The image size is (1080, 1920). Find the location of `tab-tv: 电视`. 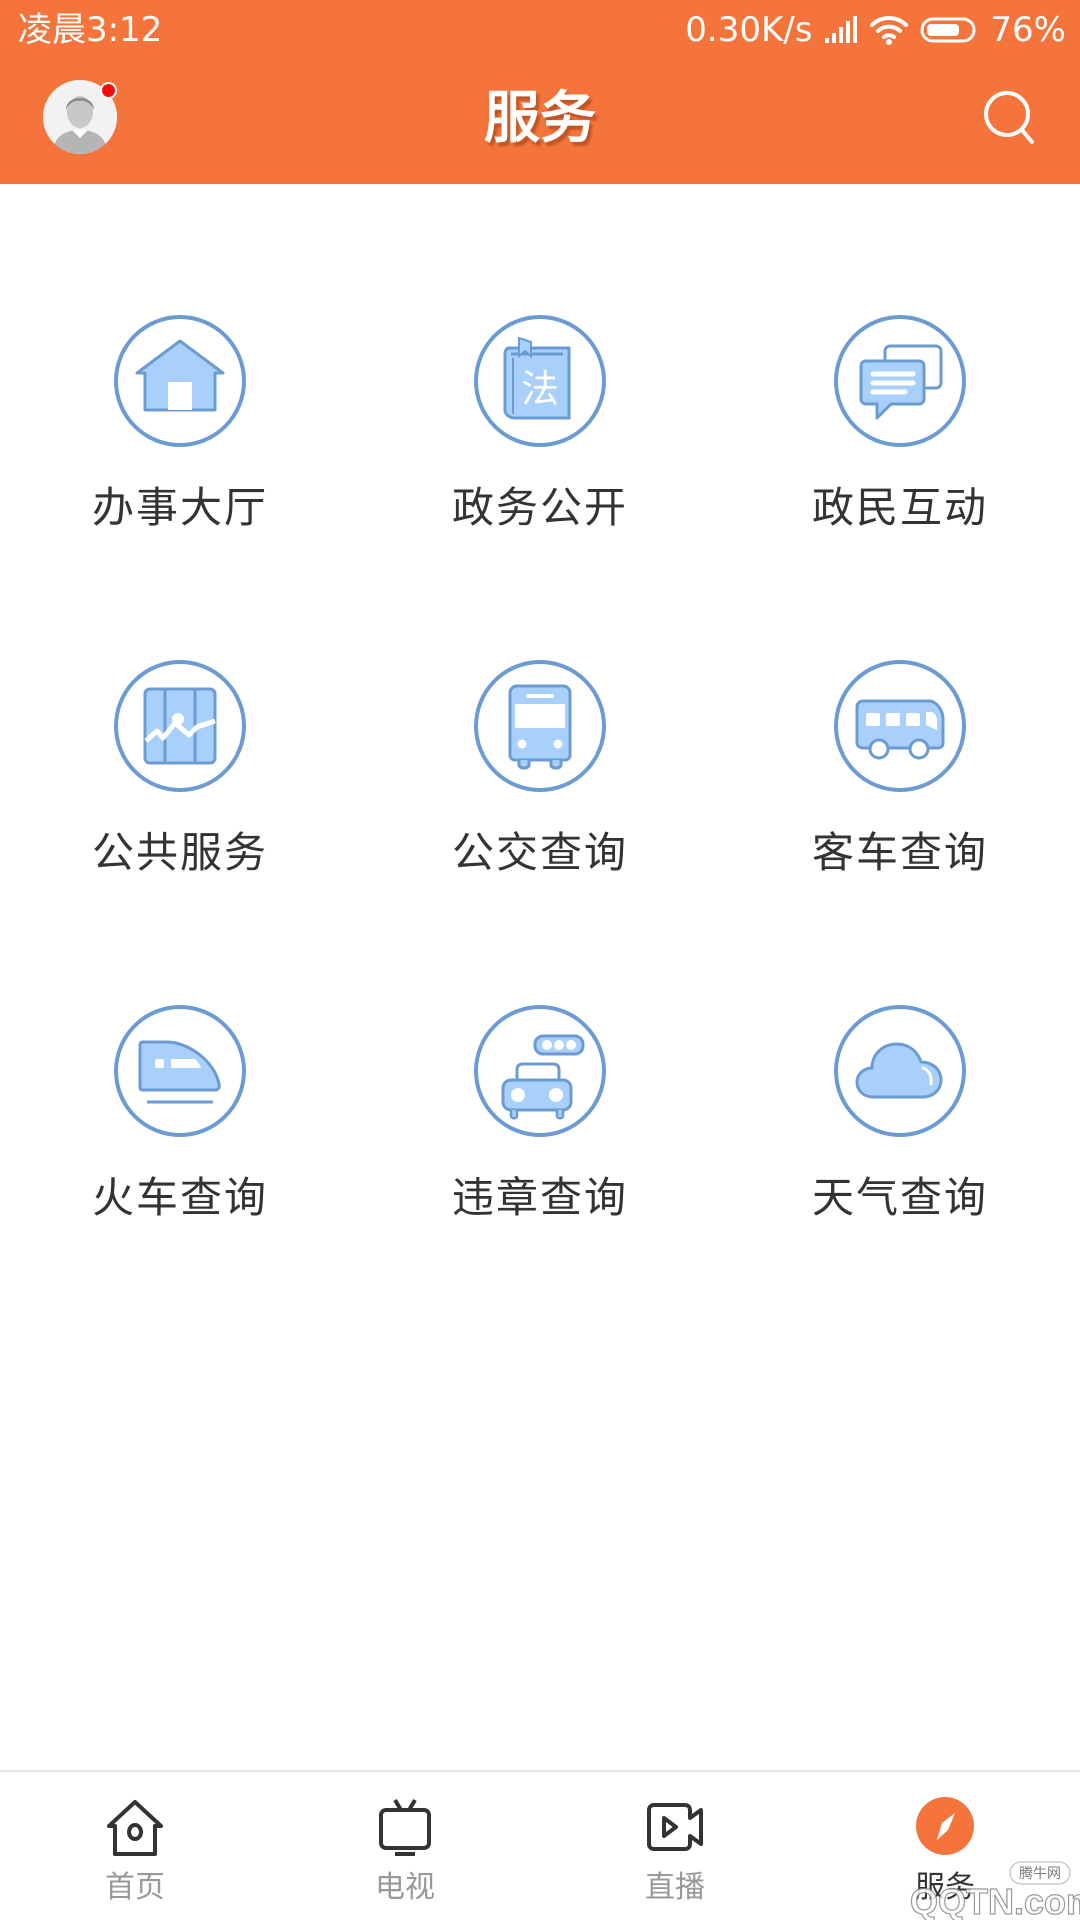

tab-tv: 电视 is located at coordinates (405, 1846).